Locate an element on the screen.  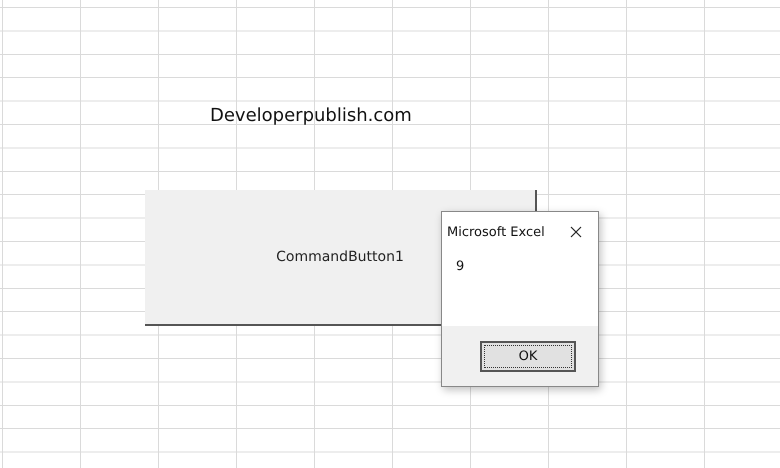
dialog-message: 9 is located at coordinates (460, 266).